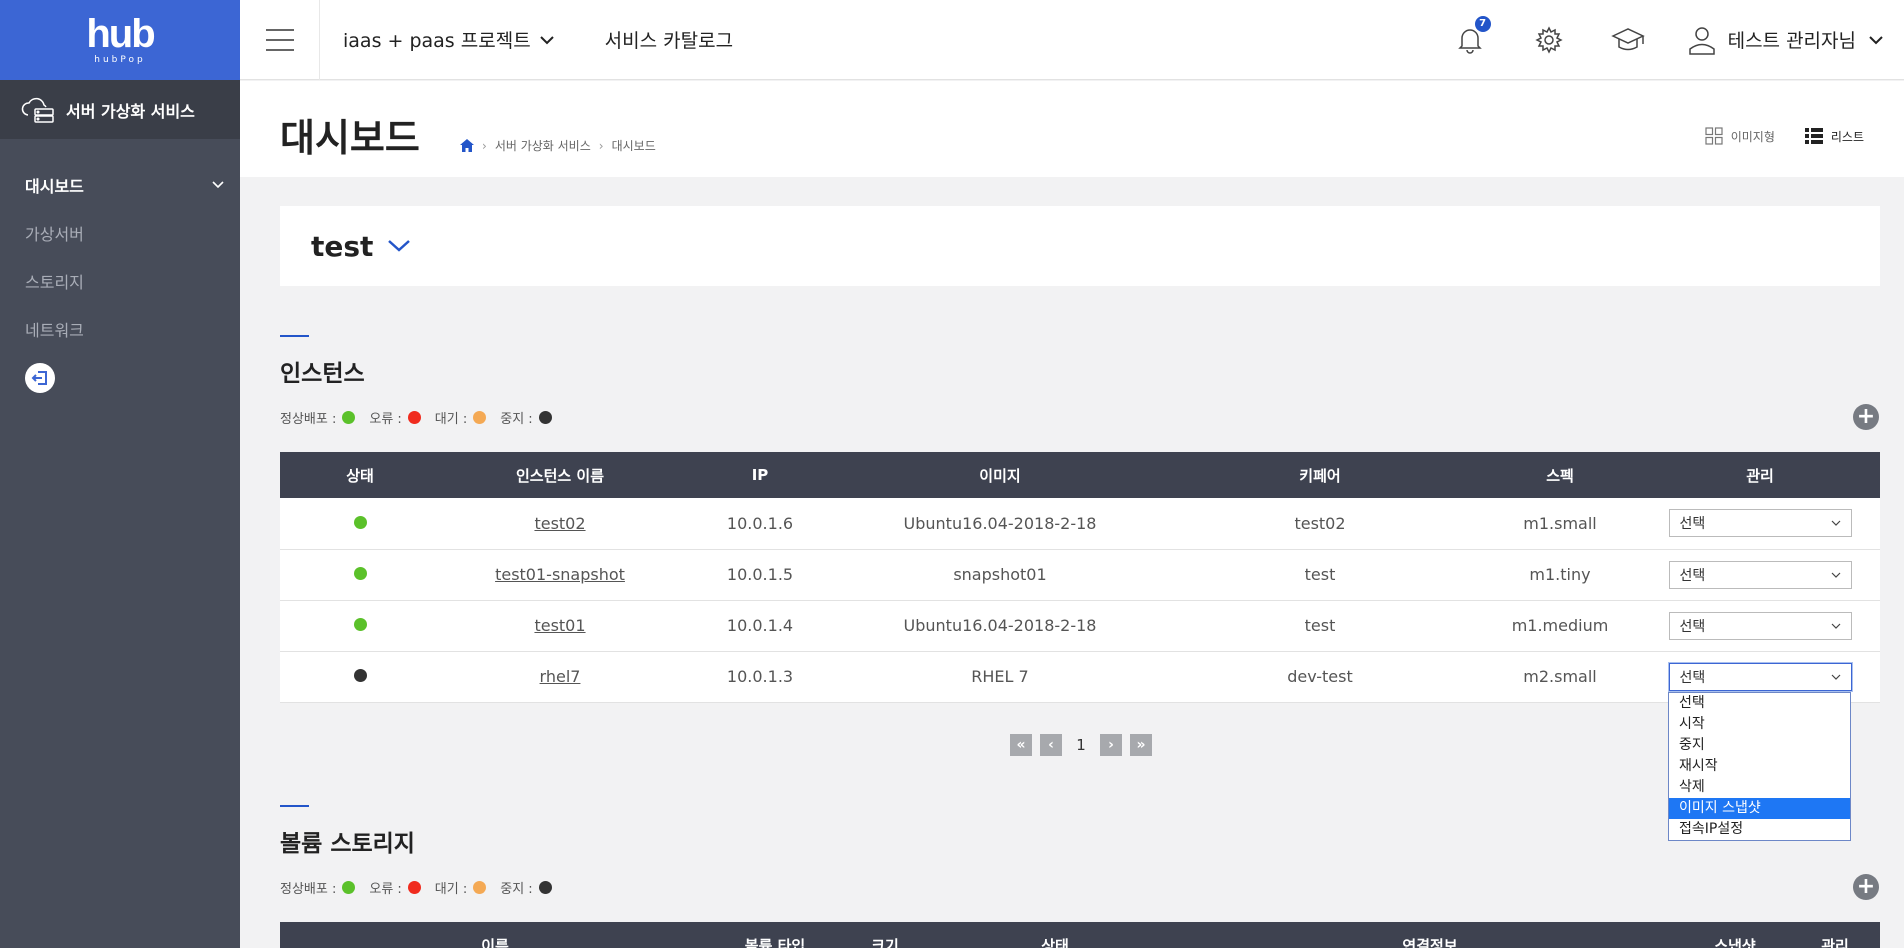 This screenshot has height=948, width=1904. Describe the element at coordinates (760, 524) in the screenshot. I see `ip-cell: 10.0.1.6` at that location.